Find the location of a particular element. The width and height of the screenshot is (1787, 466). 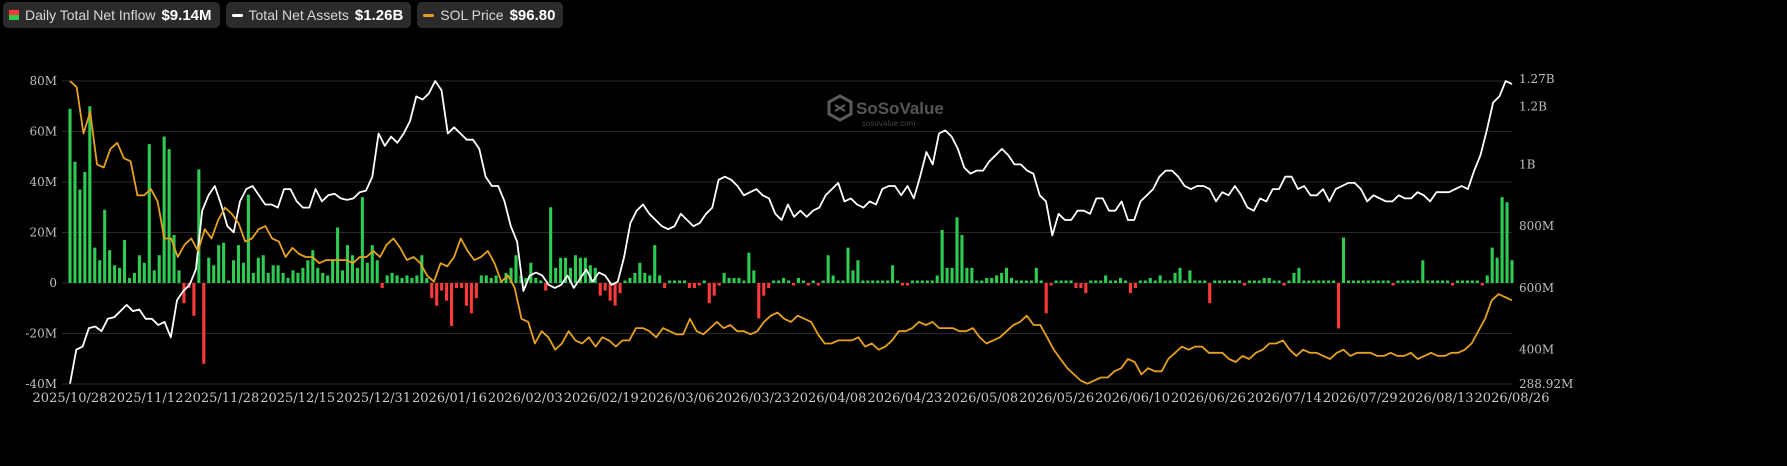

x-axis-tick-label: 2026/07/14 is located at coordinates (1284, 398).